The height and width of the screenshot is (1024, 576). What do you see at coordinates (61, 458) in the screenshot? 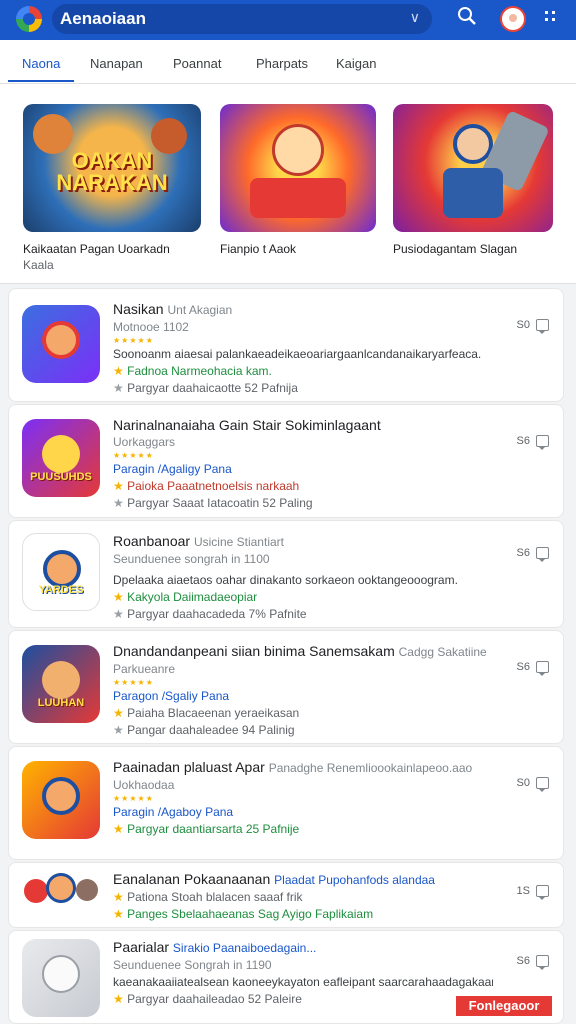
I see `app-icon: PUUSUHDS` at bounding box center [61, 458].